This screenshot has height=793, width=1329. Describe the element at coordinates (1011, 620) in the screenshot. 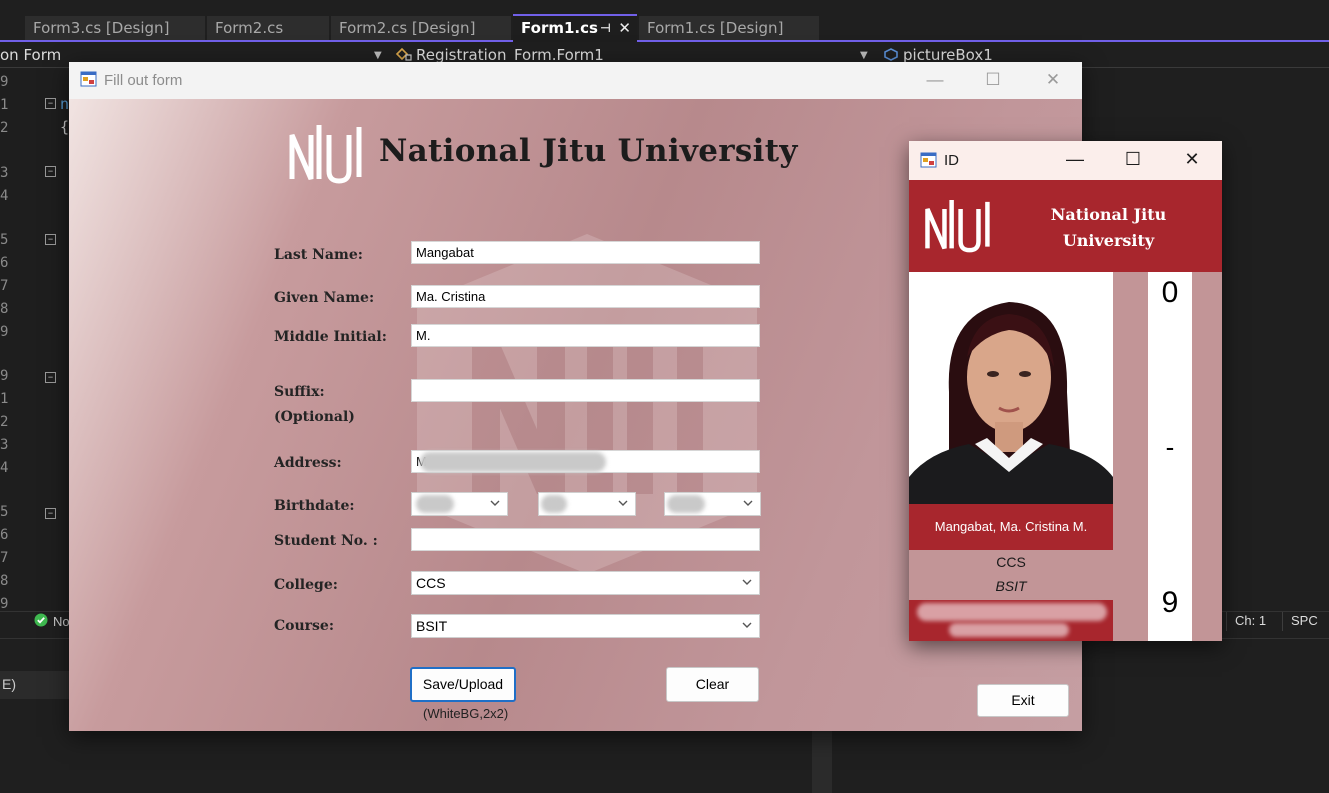

I see `id-bottom-band` at that location.